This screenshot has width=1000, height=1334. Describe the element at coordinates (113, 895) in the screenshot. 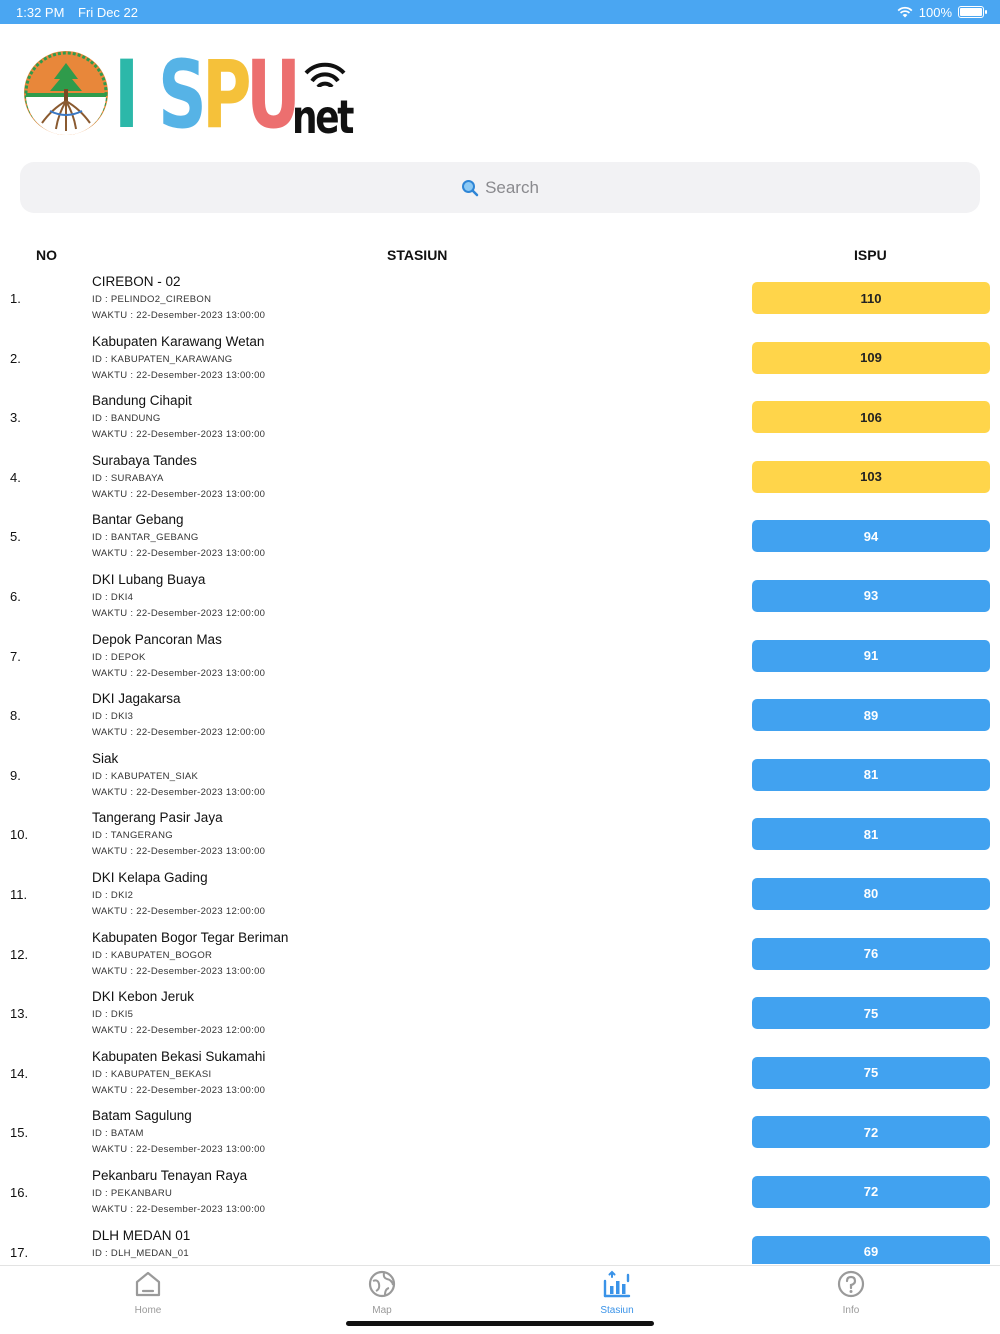

I see `station-id: ID : DKI2` at that location.